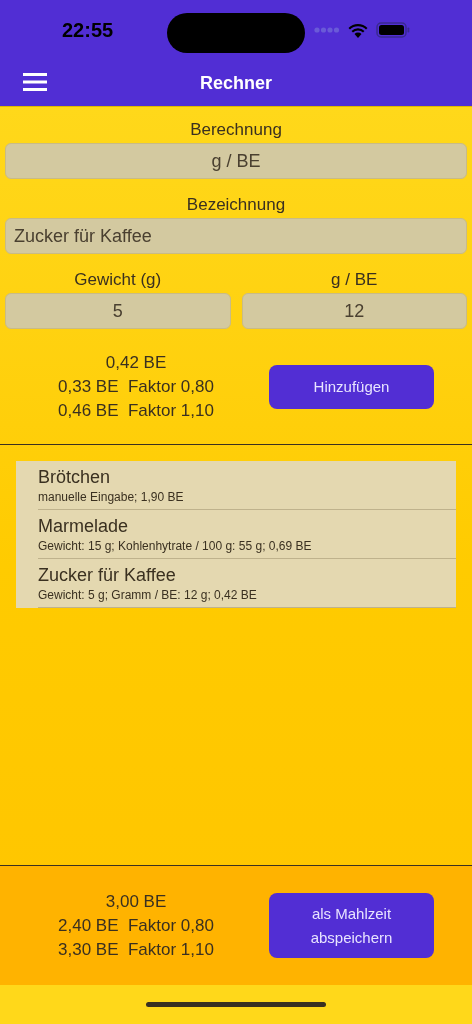  I want to click on menu-icon, so click(35, 82).